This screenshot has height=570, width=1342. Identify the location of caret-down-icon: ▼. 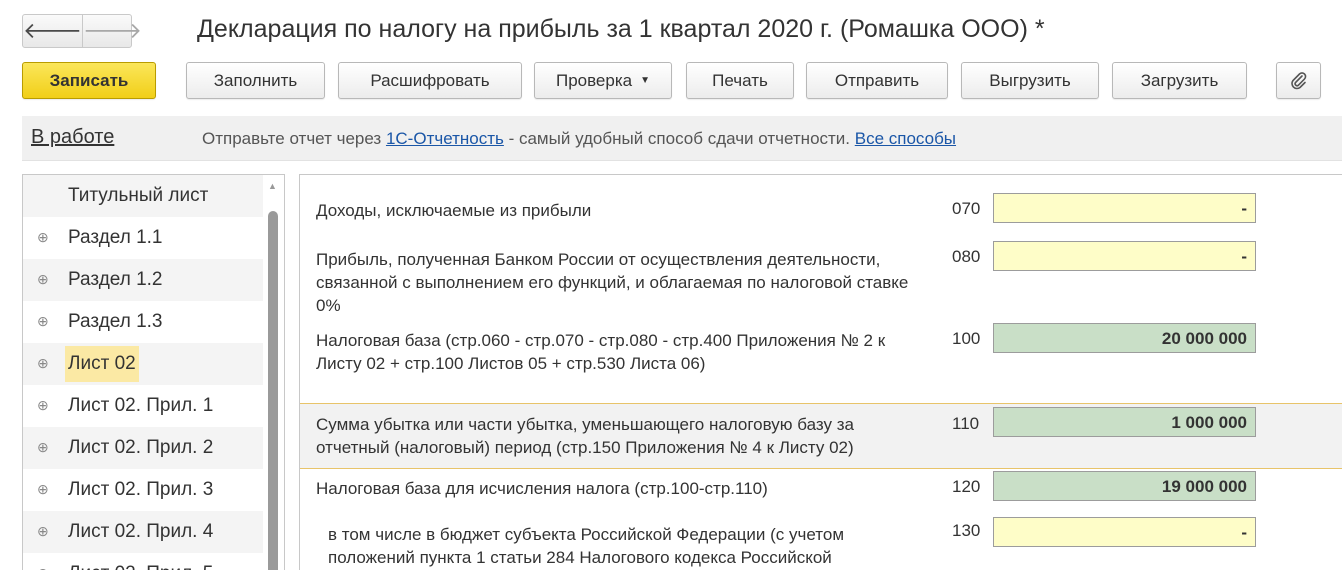
(645, 80).